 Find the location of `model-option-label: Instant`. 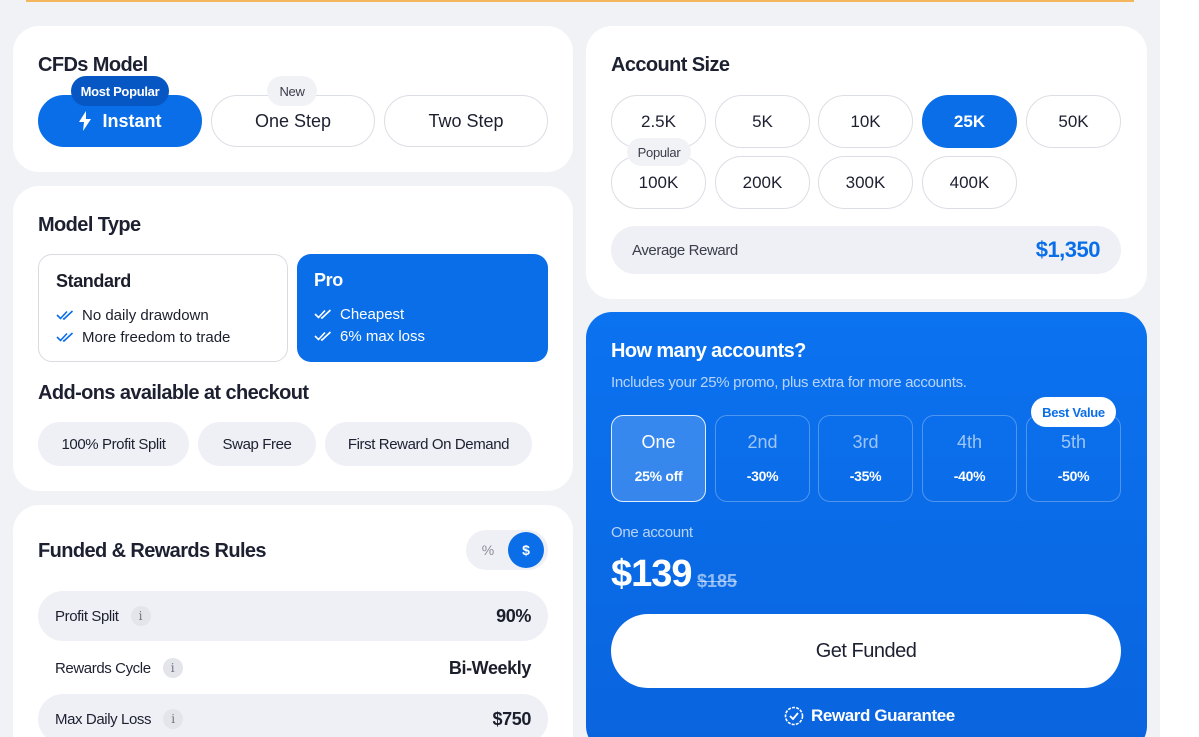

model-option-label: Instant is located at coordinates (132, 120).